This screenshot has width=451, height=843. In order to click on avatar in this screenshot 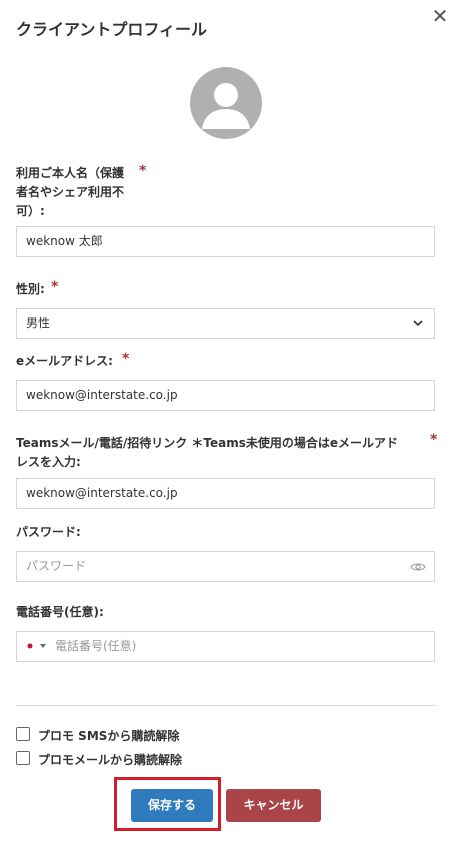, I will do `click(226, 103)`.